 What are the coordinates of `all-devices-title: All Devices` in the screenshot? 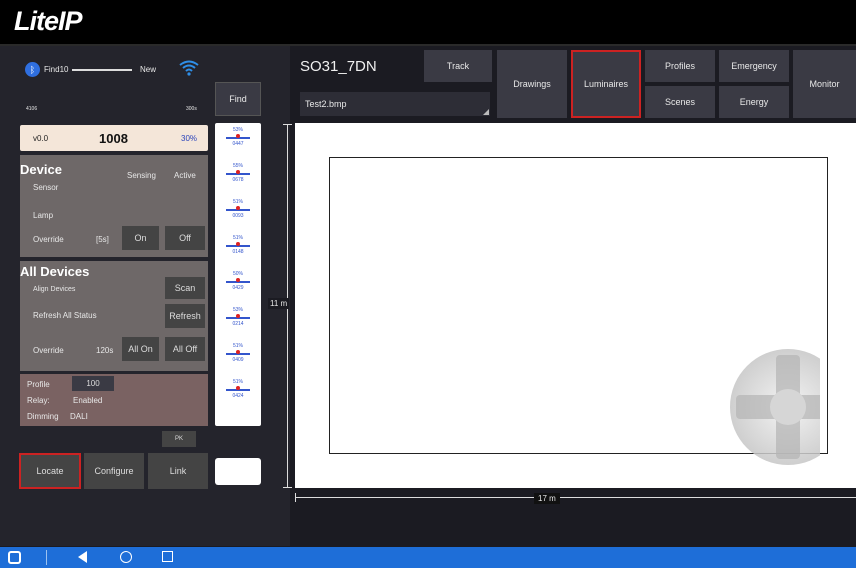 It's located at (55, 271).